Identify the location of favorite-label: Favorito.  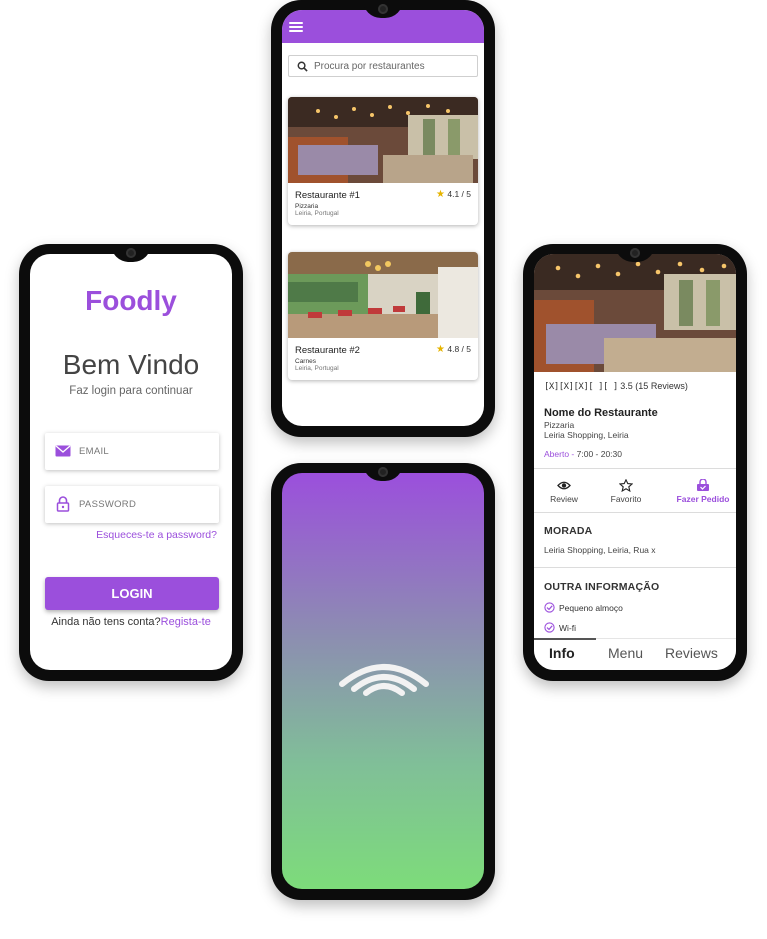
(626, 499).